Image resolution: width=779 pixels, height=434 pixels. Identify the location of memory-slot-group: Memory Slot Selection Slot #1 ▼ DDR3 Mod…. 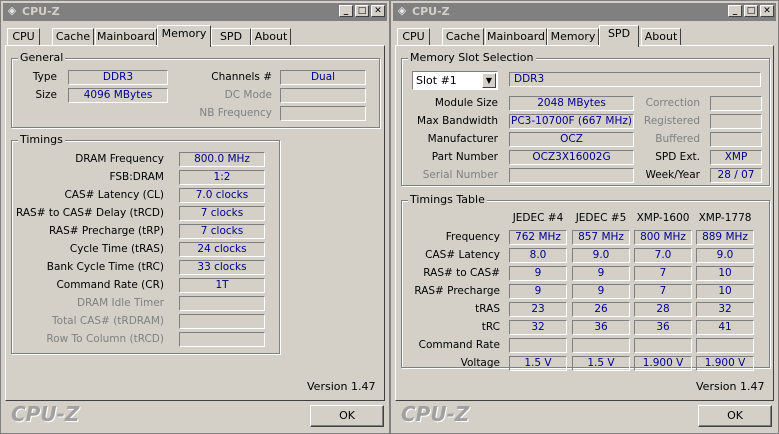
(585, 119).